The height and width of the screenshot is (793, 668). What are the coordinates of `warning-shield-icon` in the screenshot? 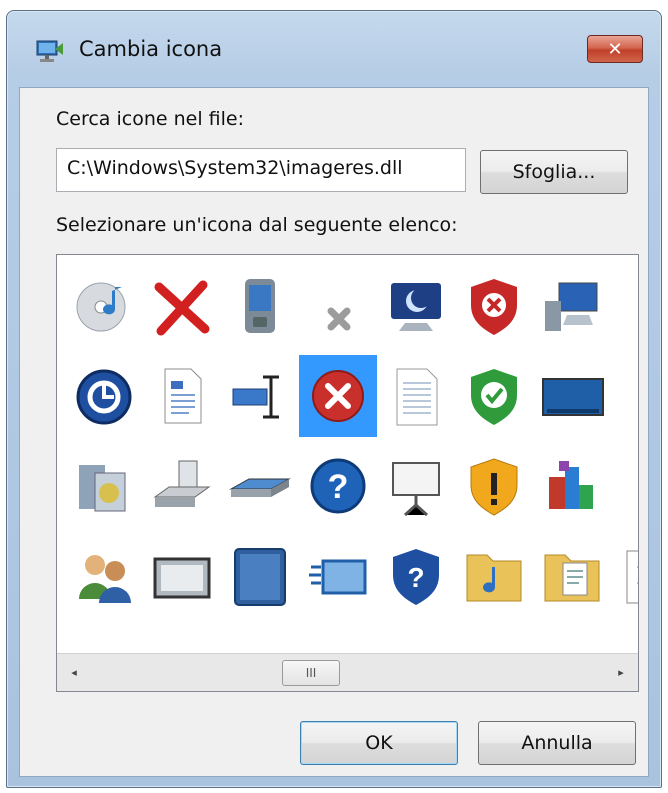 It's located at (494, 487).